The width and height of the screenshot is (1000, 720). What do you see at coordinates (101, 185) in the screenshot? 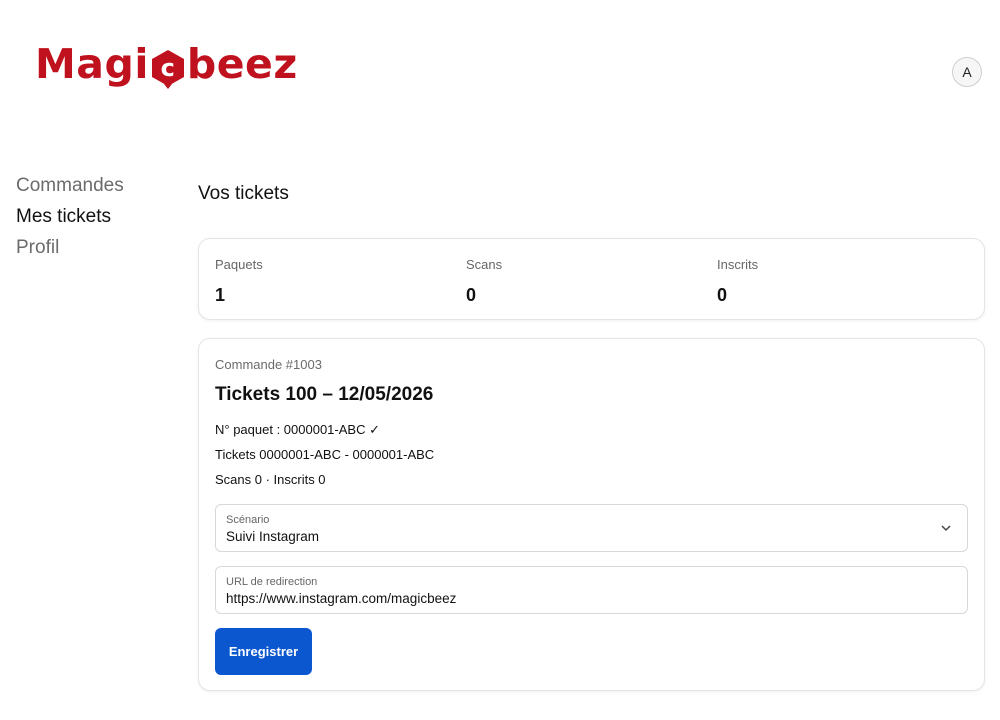
I see `sidebar-item-commandes: Commandes` at bounding box center [101, 185].